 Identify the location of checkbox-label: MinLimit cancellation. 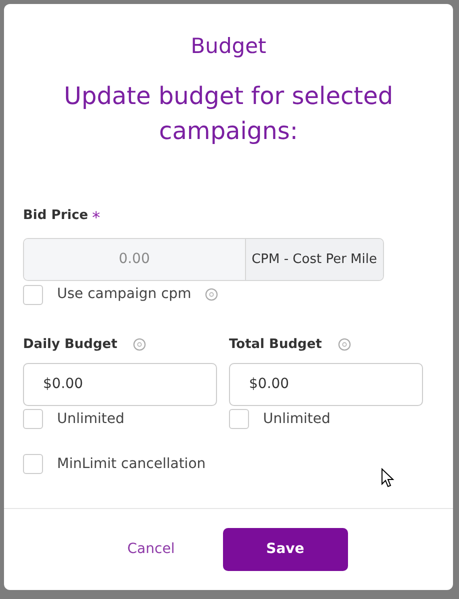
(131, 464).